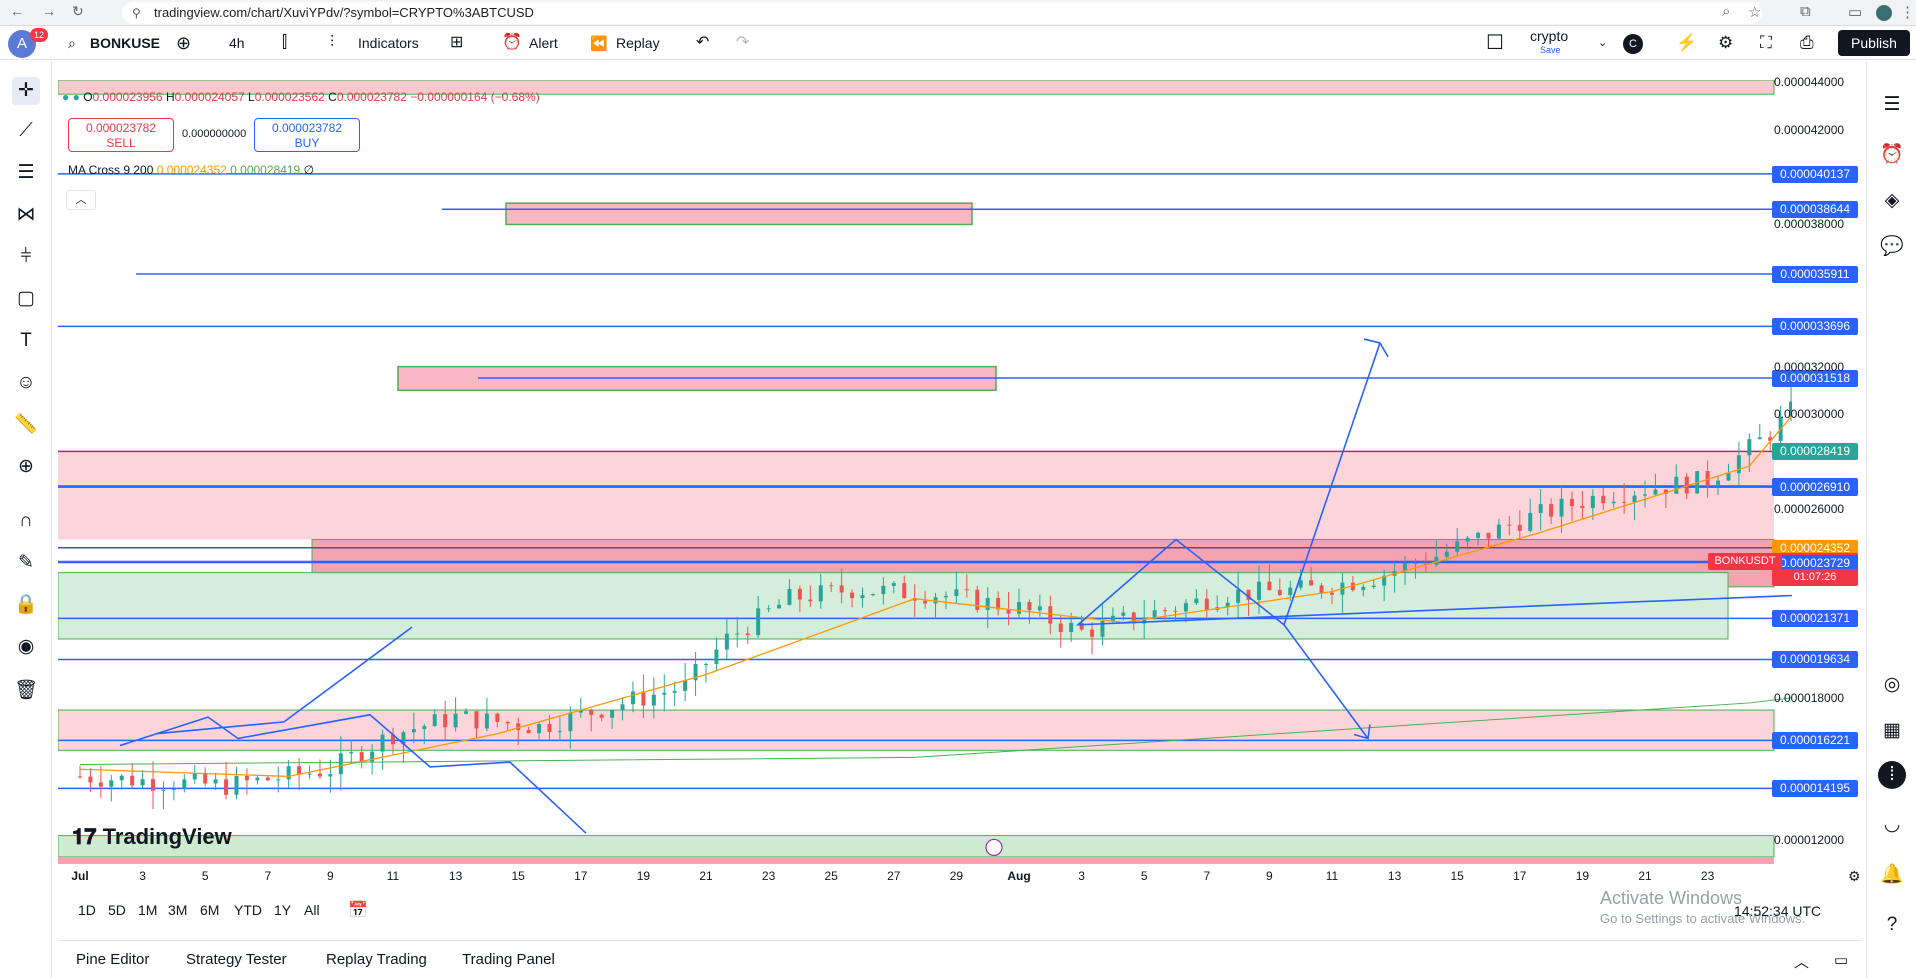  I want to click on price-label-13: 0.000016221, so click(1815, 741).